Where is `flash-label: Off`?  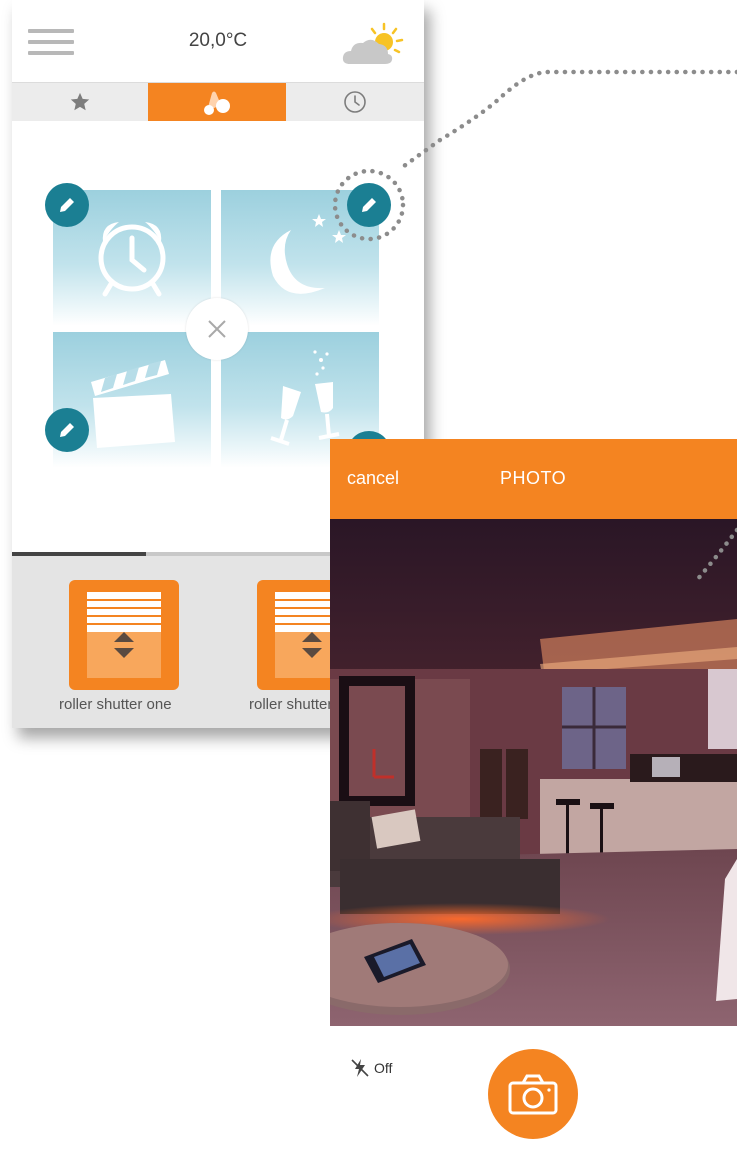 flash-label: Off is located at coordinates (383, 1068).